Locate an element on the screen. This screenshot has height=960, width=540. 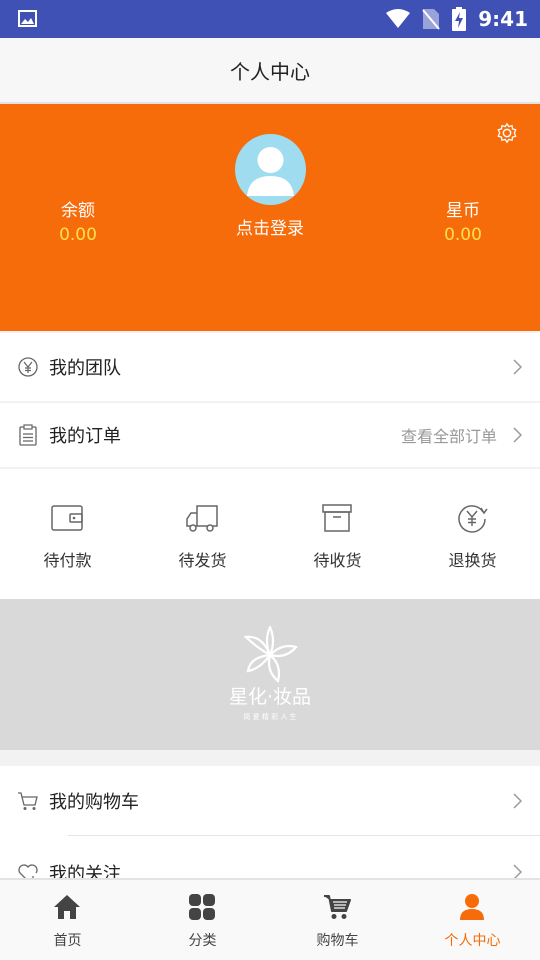
refund-icon is located at coordinates (473, 519).